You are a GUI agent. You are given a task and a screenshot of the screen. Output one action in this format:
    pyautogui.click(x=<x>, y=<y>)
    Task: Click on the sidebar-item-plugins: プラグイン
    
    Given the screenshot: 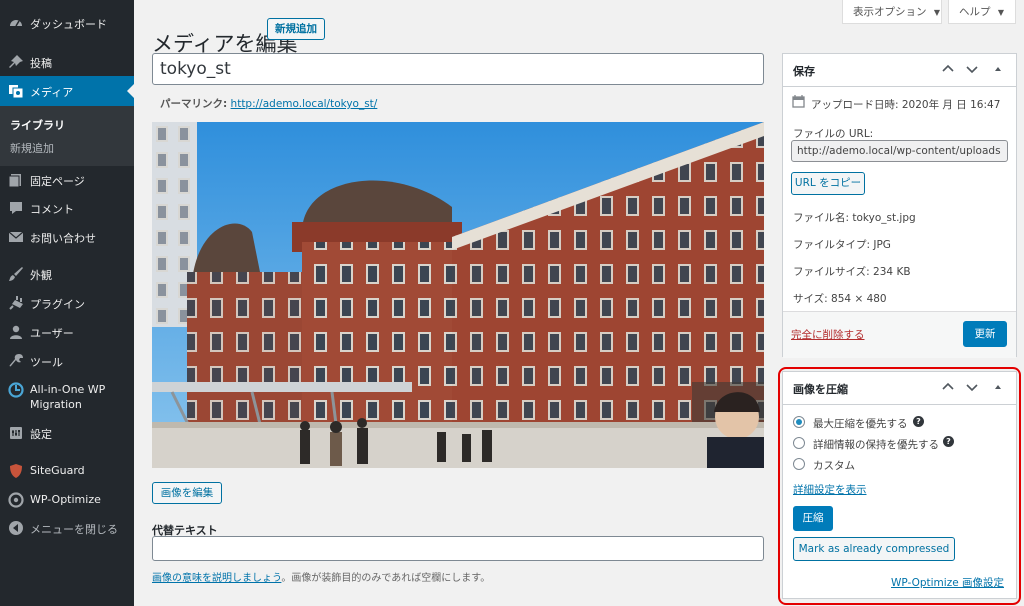 What is the action you would take?
    pyautogui.click(x=67, y=303)
    